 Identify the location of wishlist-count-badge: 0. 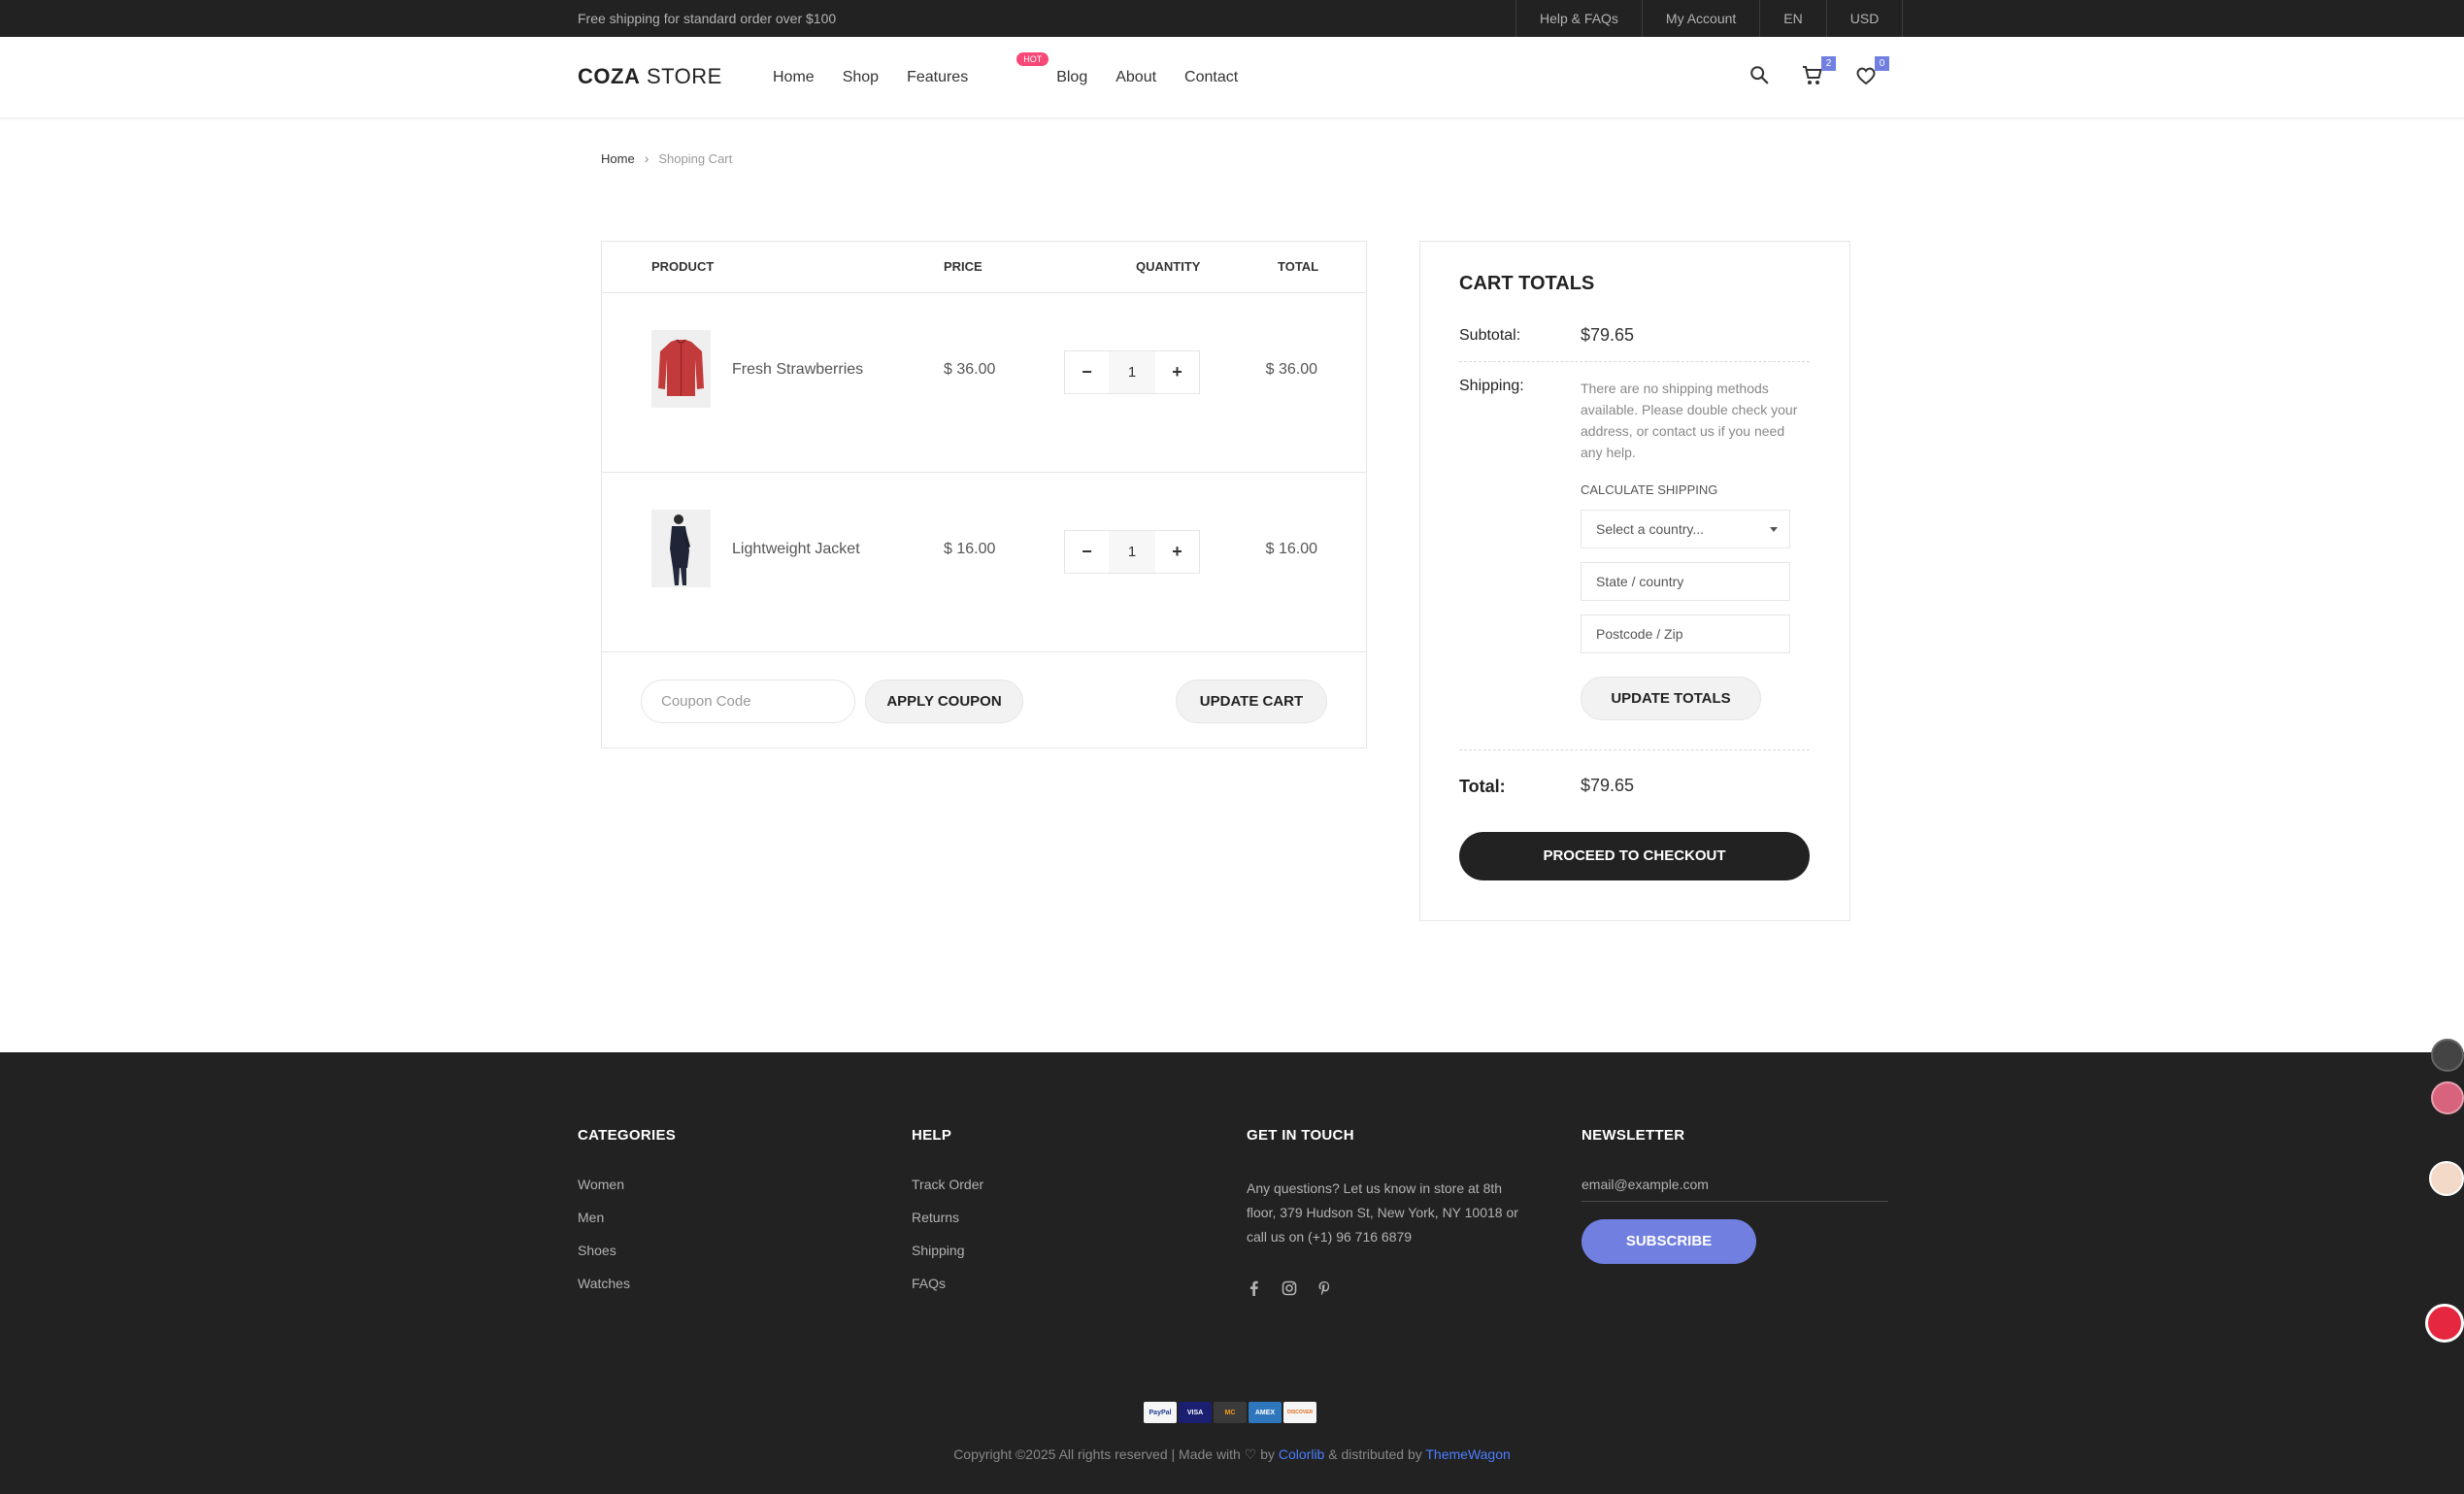
(1882, 63).